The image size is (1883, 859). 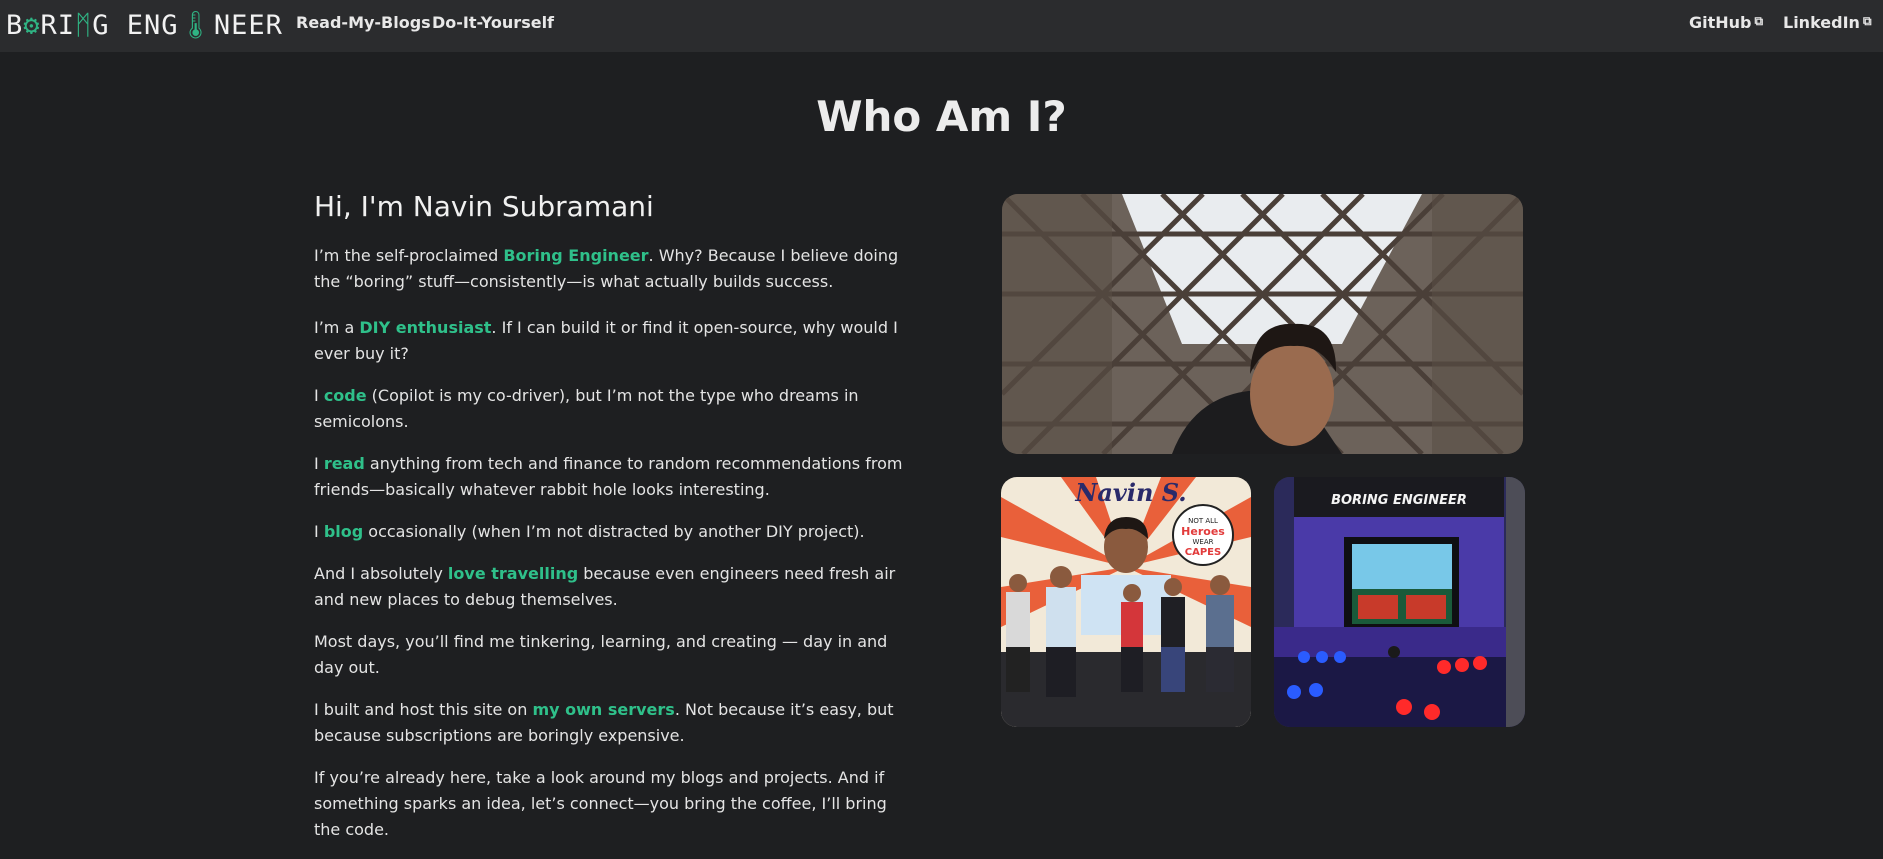 I want to click on logo-text-end: NEER, so click(x=248, y=25).